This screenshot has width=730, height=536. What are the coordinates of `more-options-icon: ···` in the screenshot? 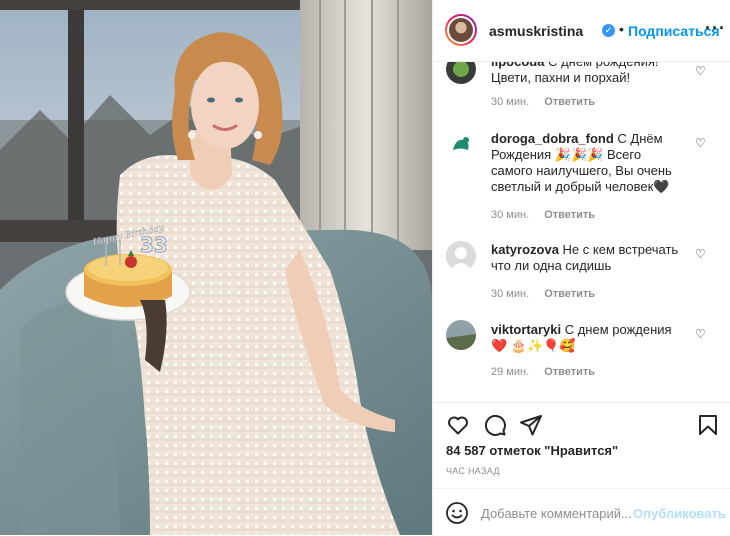 It's located at (715, 28).